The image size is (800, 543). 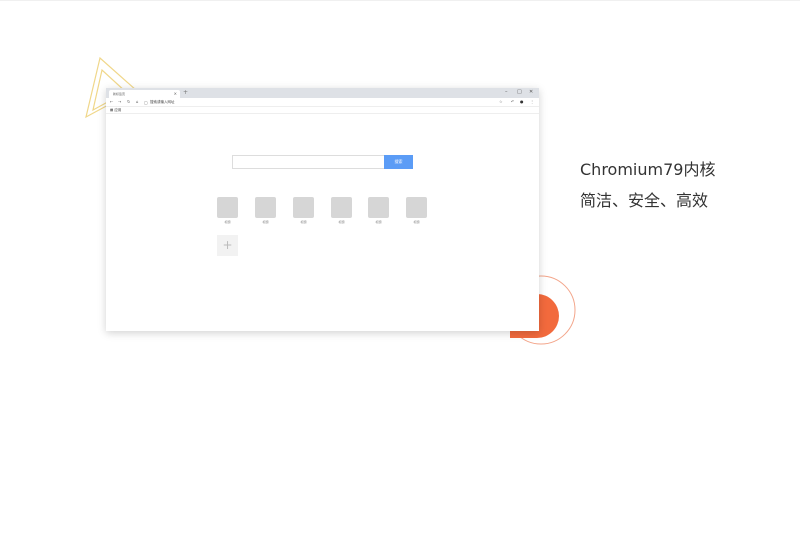 What do you see at coordinates (185, 92) in the screenshot?
I see `new-tab-button: +` at bounding box center [185, 92].